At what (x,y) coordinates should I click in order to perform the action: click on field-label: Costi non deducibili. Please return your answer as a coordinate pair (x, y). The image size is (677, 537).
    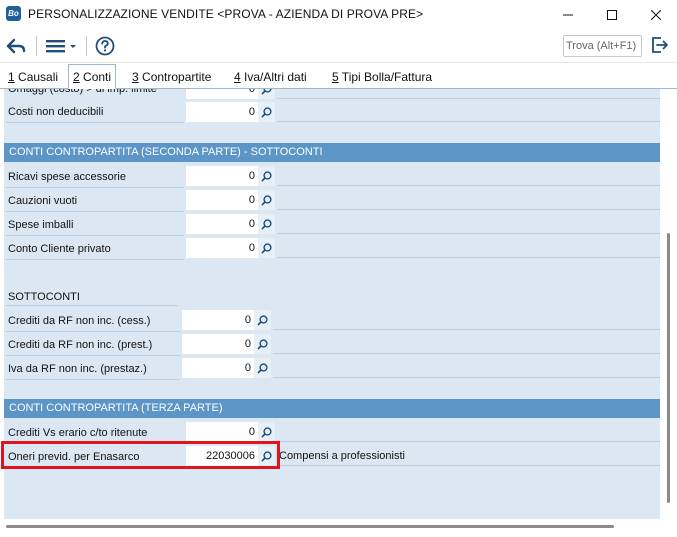
    Looking at the image, I should click on (56, 112).